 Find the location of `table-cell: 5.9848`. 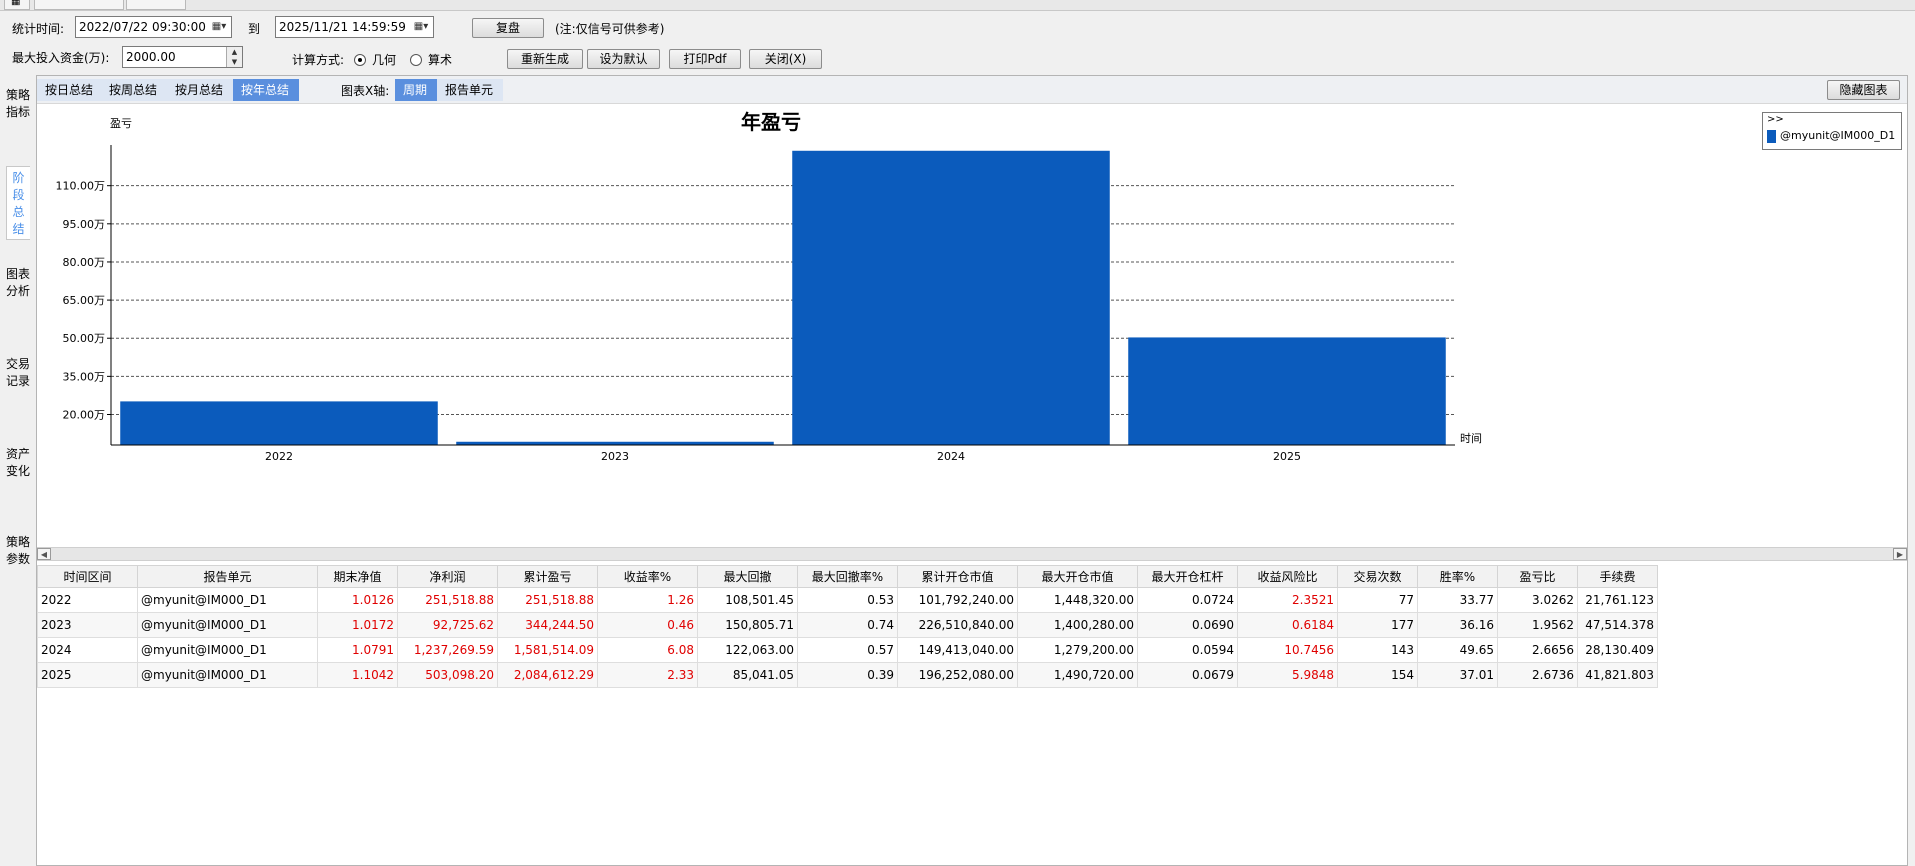

table-cell: 5.9848 is located at coordinates (1287, 675).